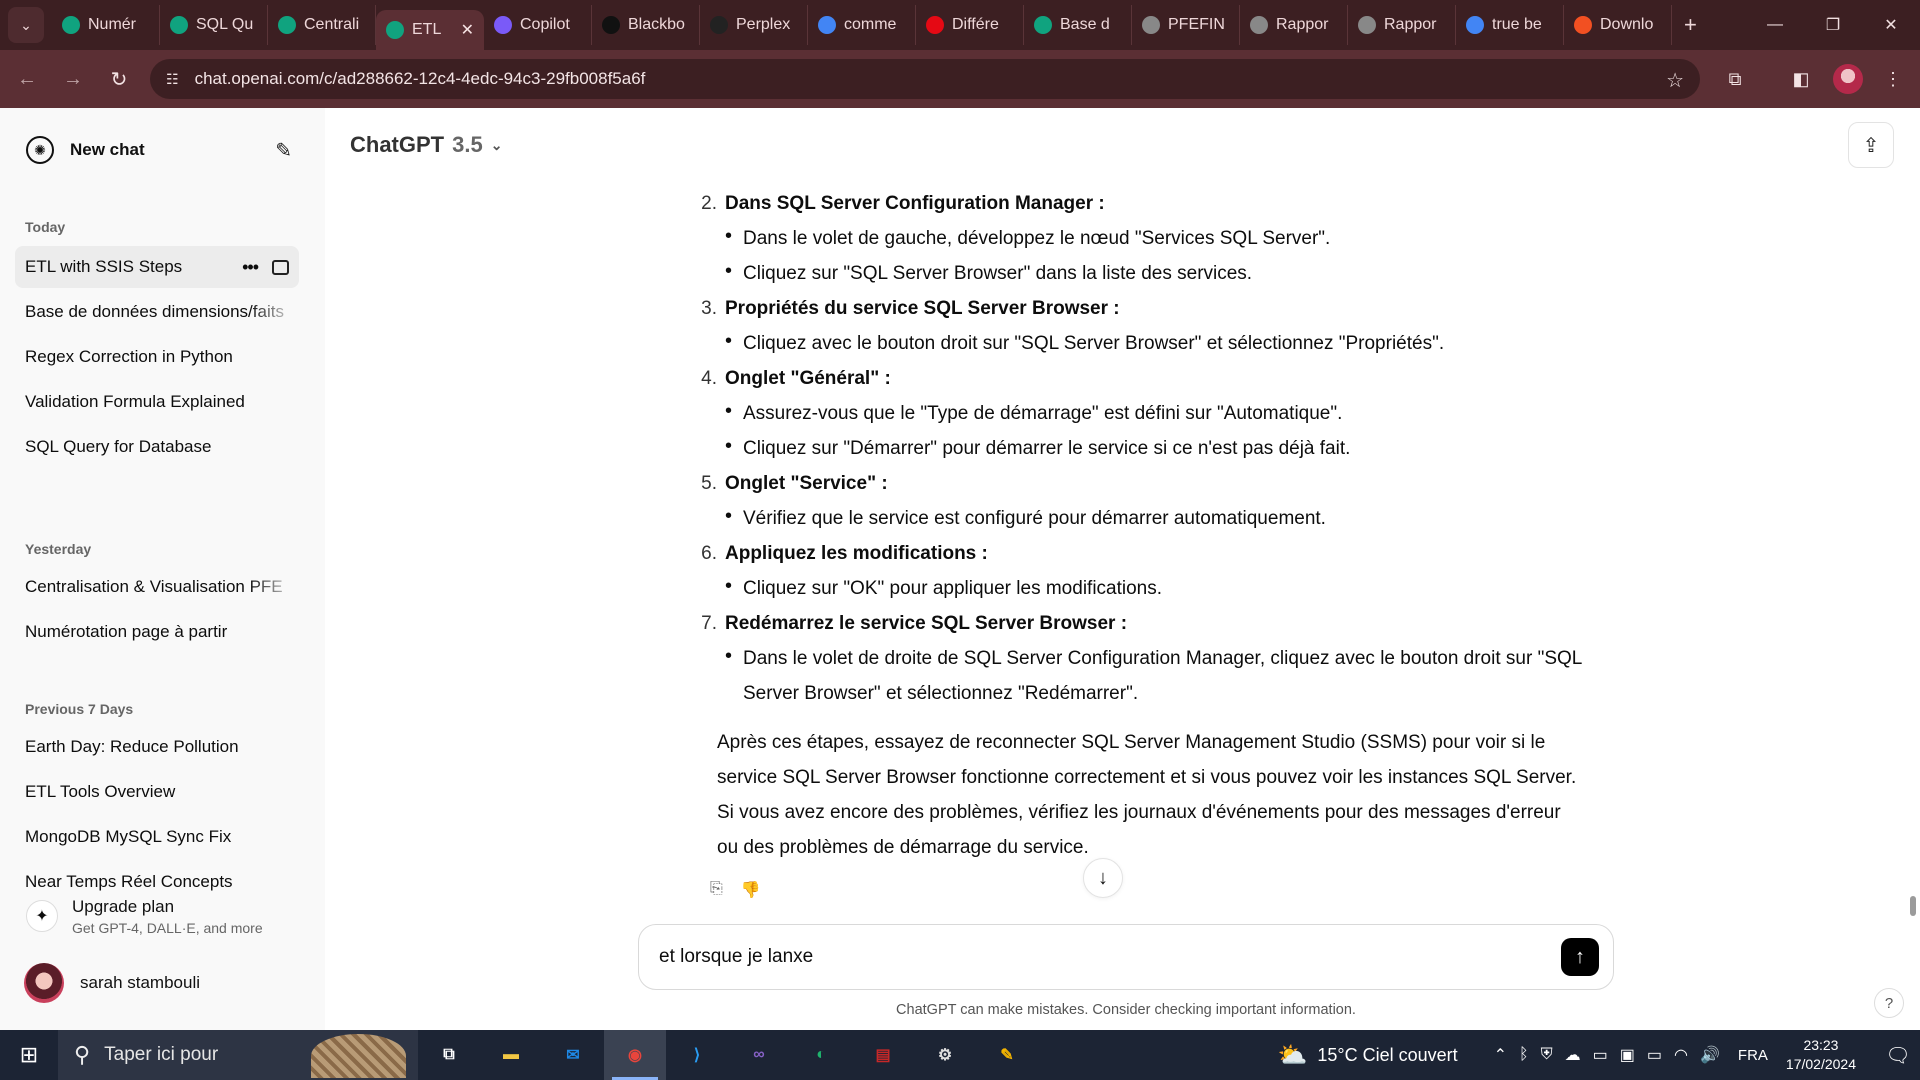  What do you see at coordinates (1801, 79) in the screenshot?
I see `side-panel-icon: ◧` at bounding box center [1801, 79].